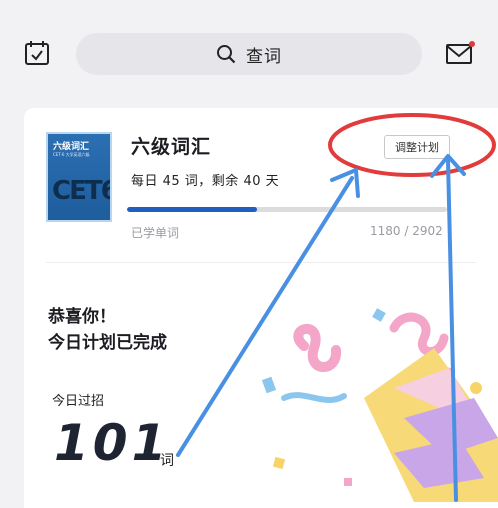 The width and height of the screenshot is (498, 508). I want to click on cover-big-text: CET6, so click(82, 191).